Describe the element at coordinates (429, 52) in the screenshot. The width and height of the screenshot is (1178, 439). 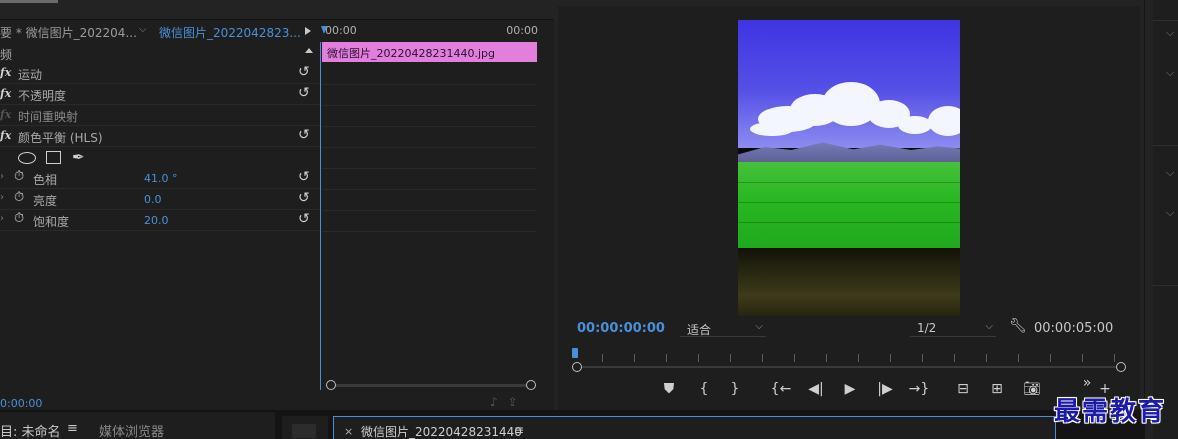
I see `mini-timeline-clip: 微信图片_20220428231440.jpg` at that location.